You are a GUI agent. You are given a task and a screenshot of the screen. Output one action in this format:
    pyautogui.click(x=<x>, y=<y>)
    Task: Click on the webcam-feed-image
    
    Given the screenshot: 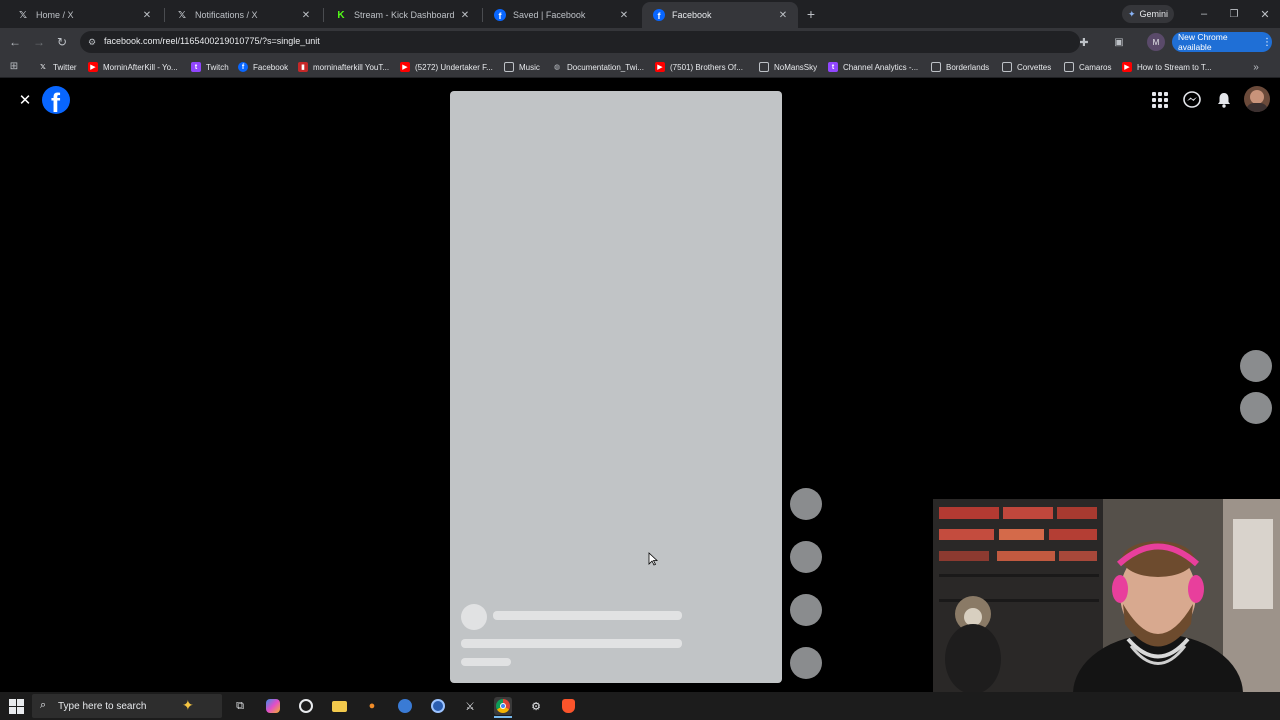 What is the action you would take?
    pyautogui.click(x=1106, y=595)
    